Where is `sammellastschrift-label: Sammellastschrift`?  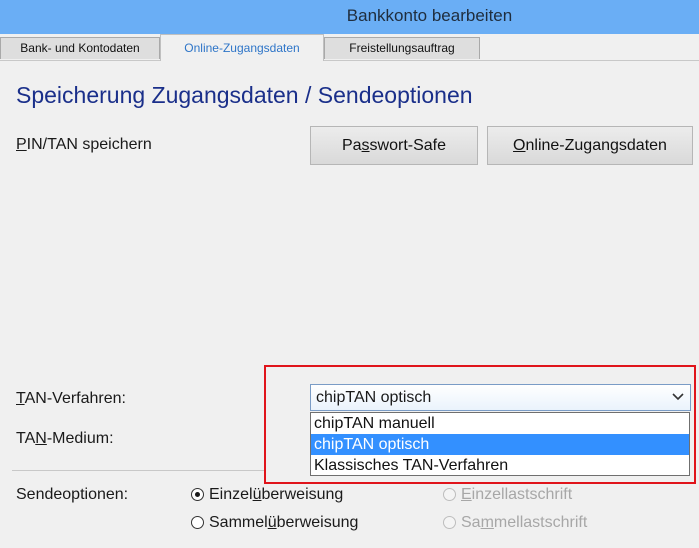
sammellastschrift-label: Sammellastschrift is located at coordinates (524, 522).